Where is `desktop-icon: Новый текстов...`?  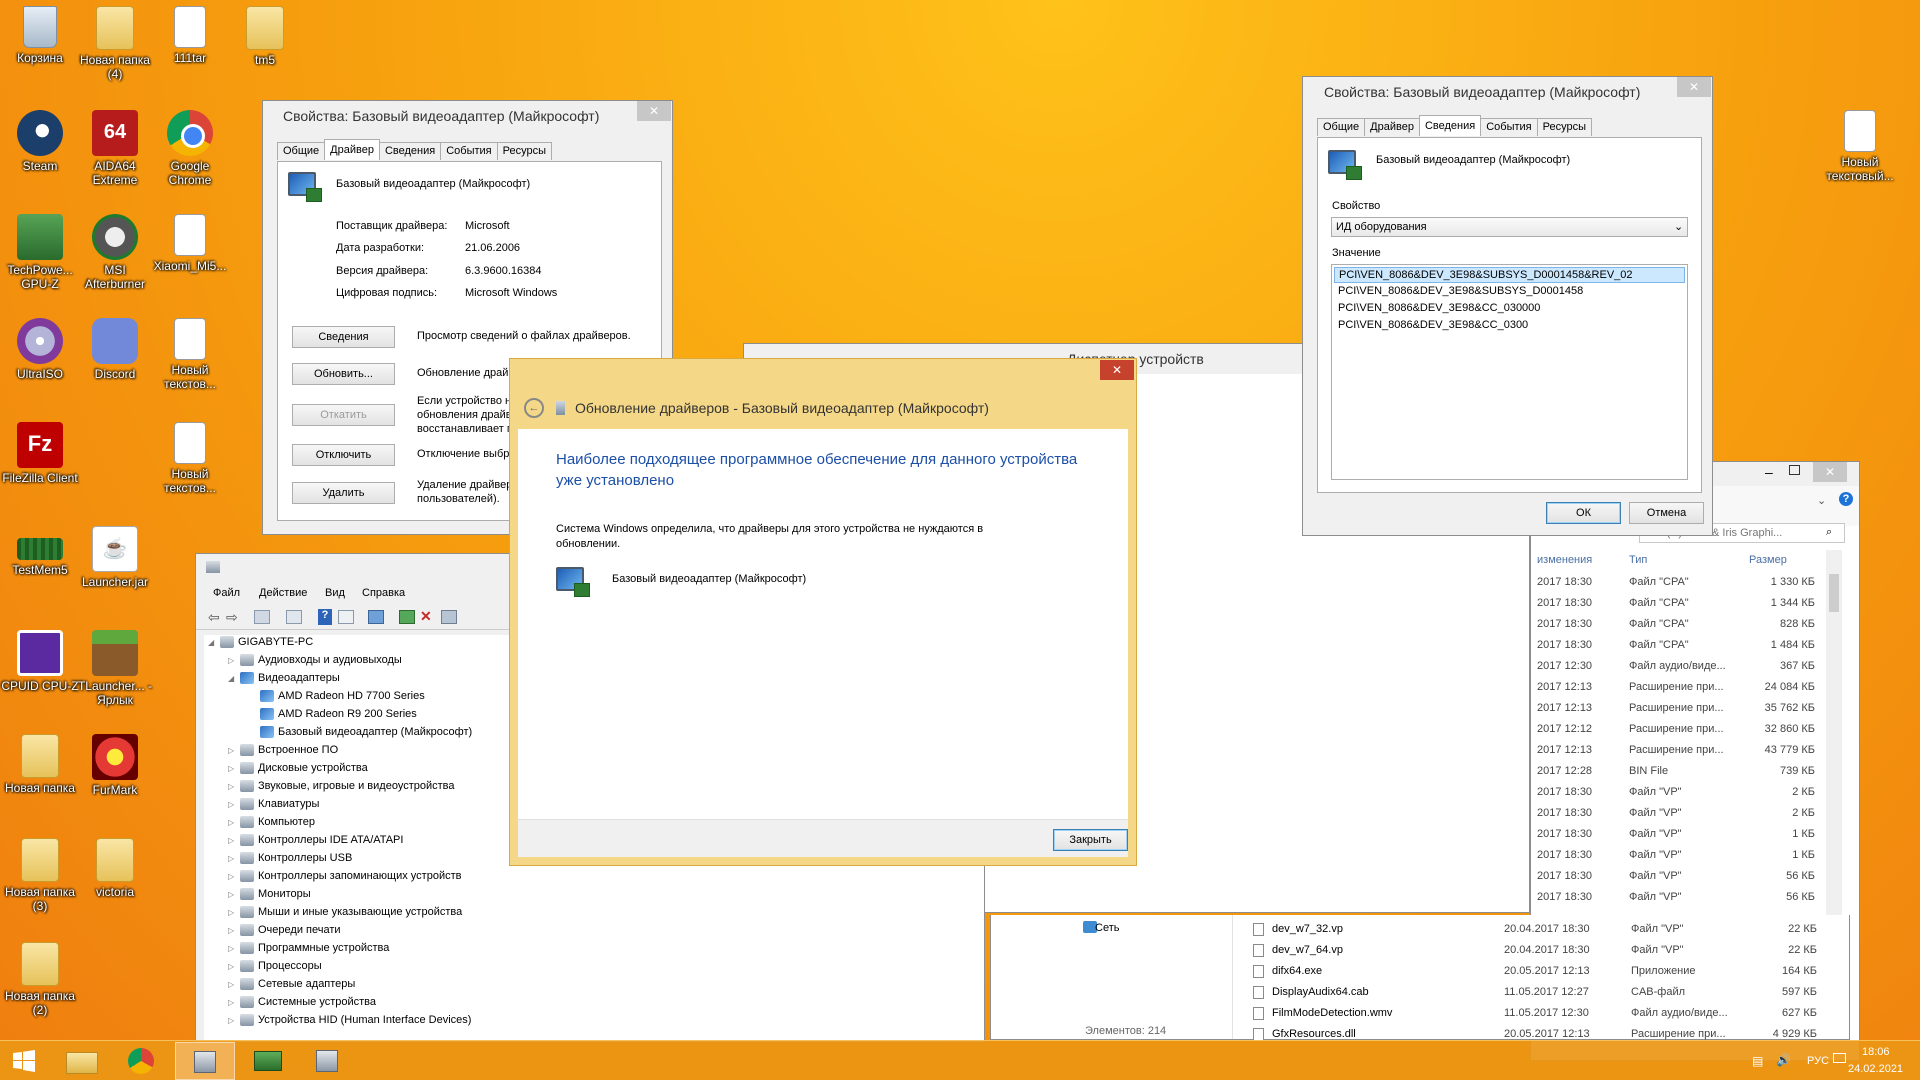
desktop-icon: Новый текстов... is located at coordinates (190, 465).